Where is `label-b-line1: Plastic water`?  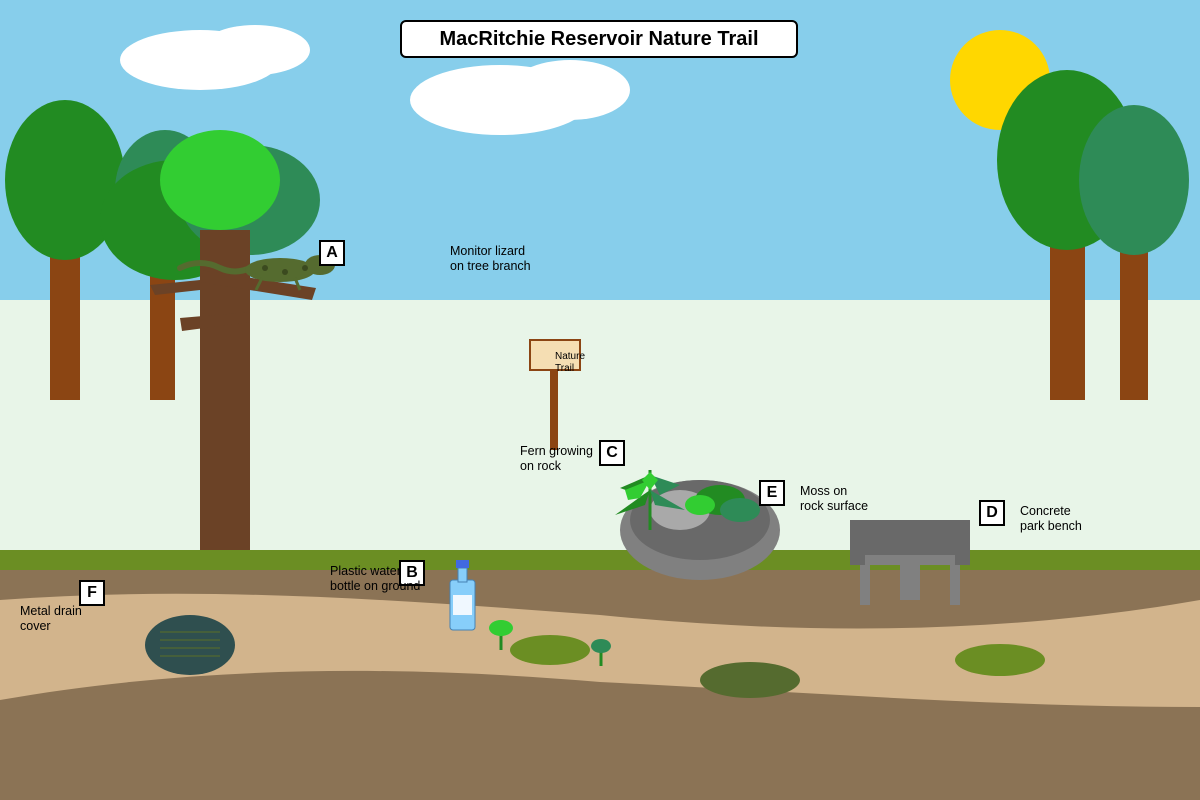 label-b-line1: Plastic water is located at coordinates (365, 571).